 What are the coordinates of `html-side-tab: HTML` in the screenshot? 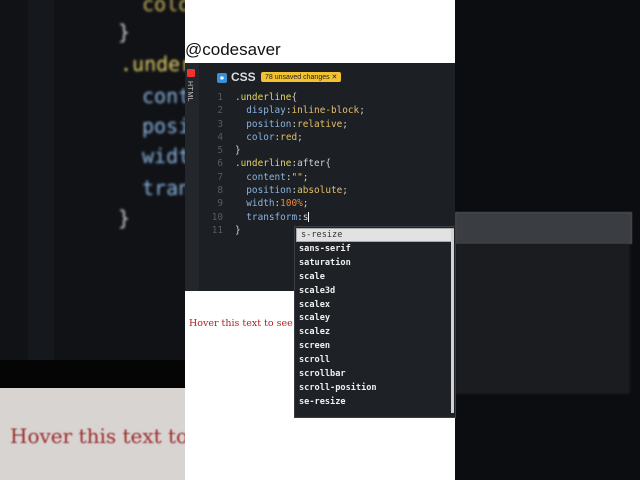 It's located at (192, 177).